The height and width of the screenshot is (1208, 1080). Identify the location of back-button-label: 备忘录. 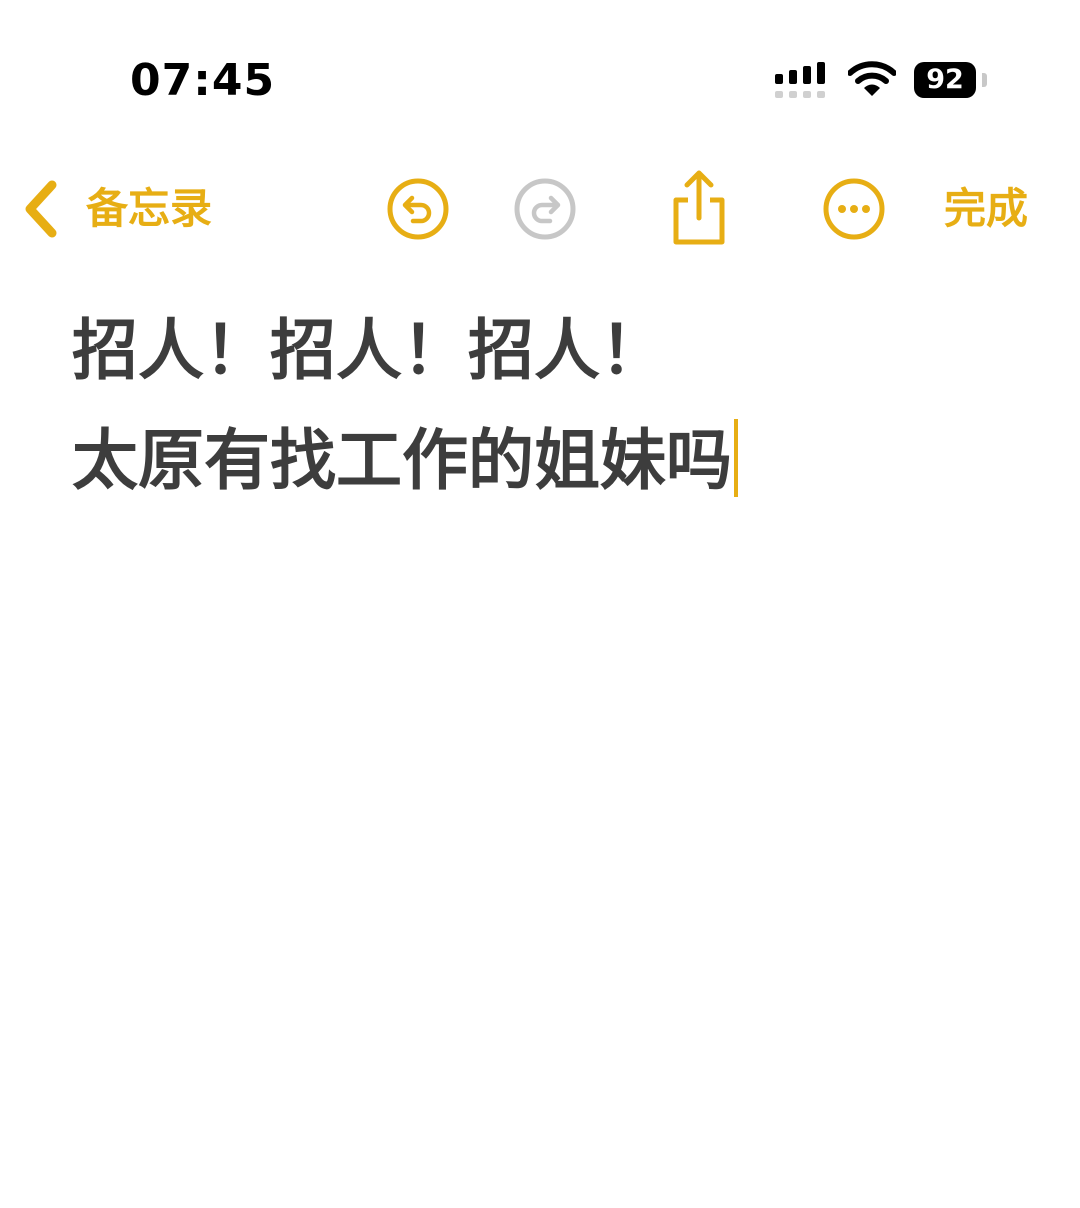
(149, 208).